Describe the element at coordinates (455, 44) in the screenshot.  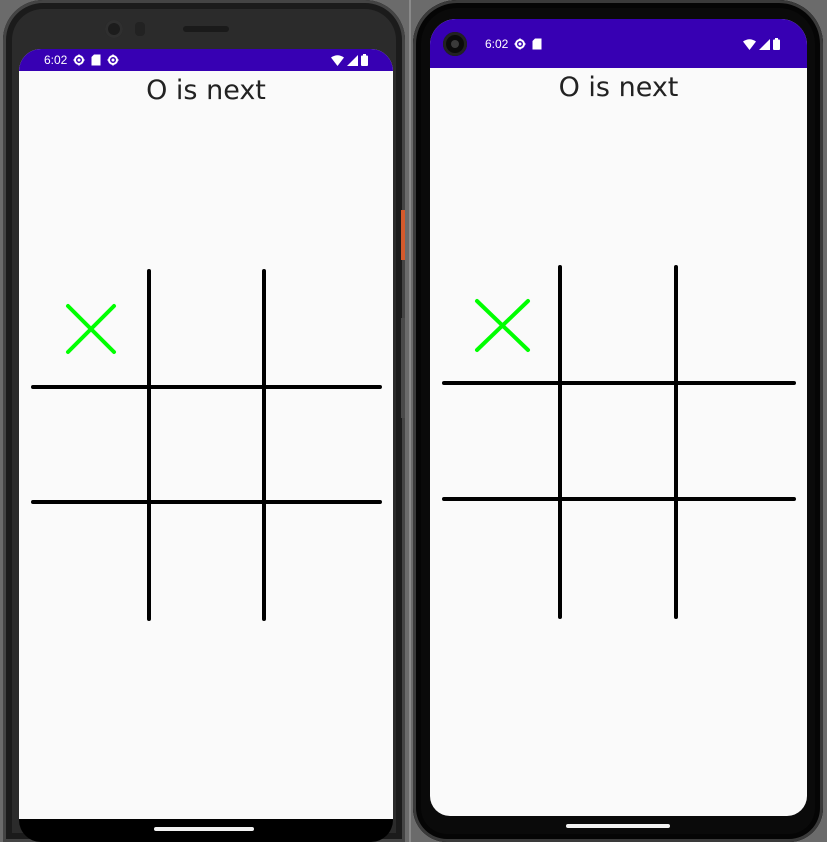
I see `punch-hole-camera-icon` at that location.